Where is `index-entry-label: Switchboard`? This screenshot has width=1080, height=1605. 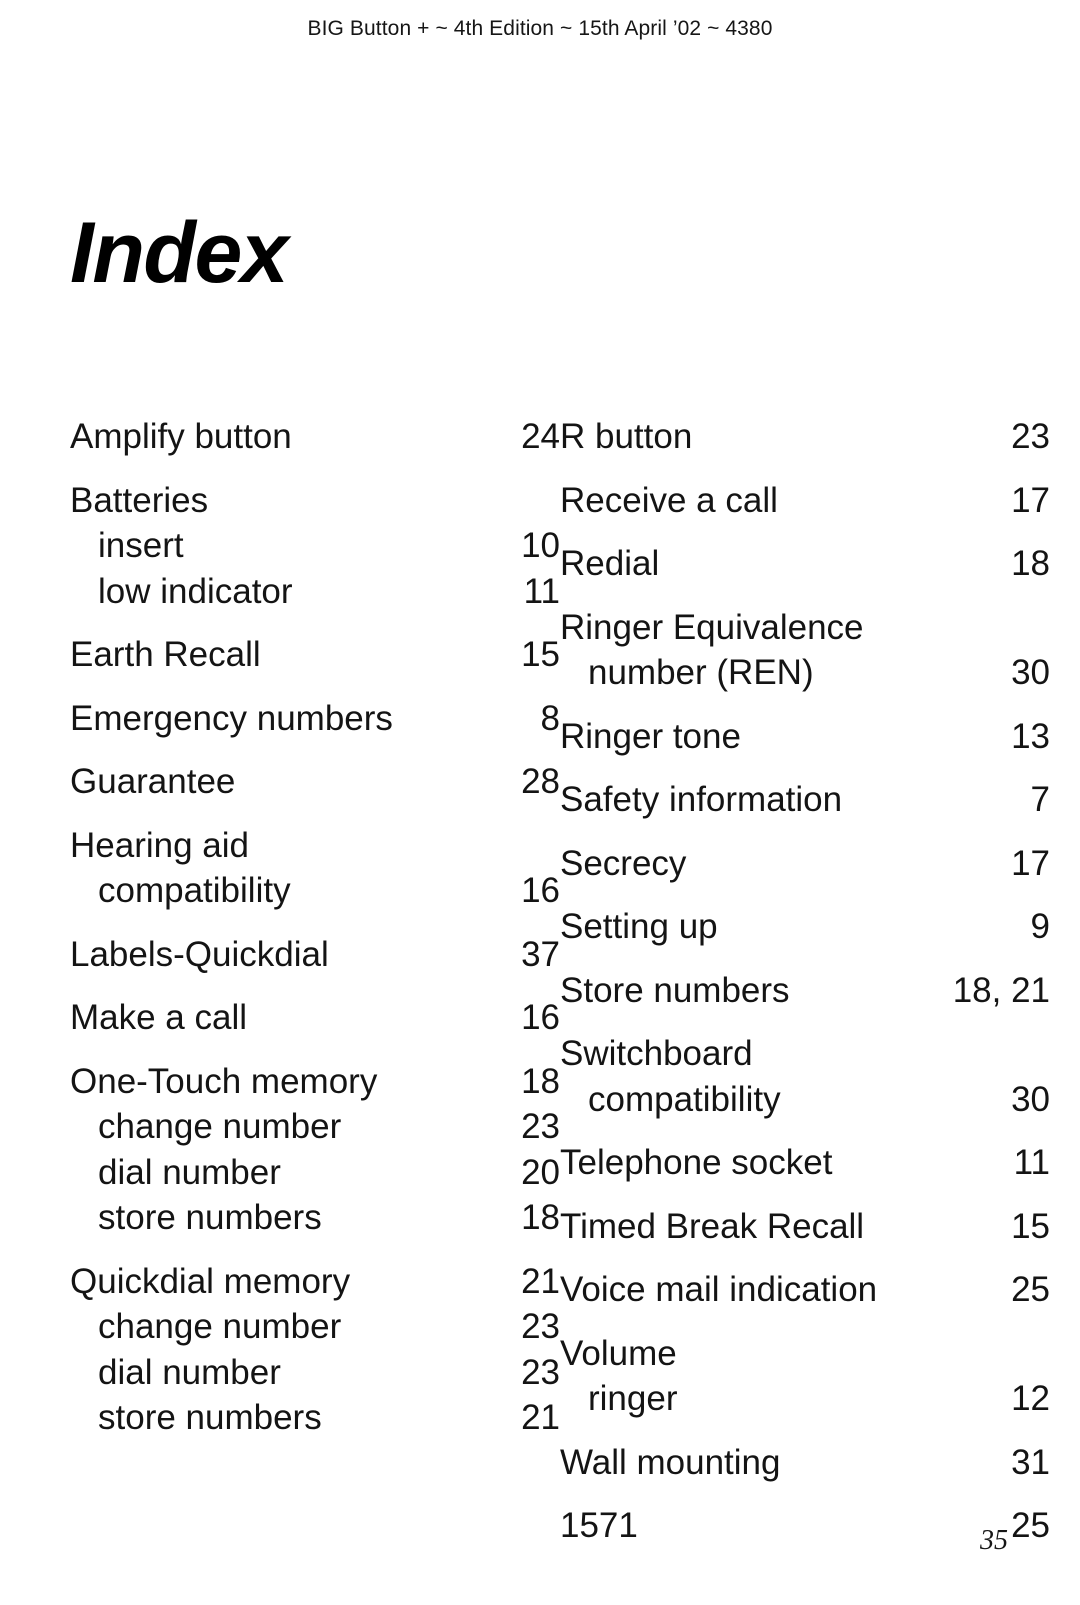 index-entry-label: Switchboard is located at coordinates (656, 1053).